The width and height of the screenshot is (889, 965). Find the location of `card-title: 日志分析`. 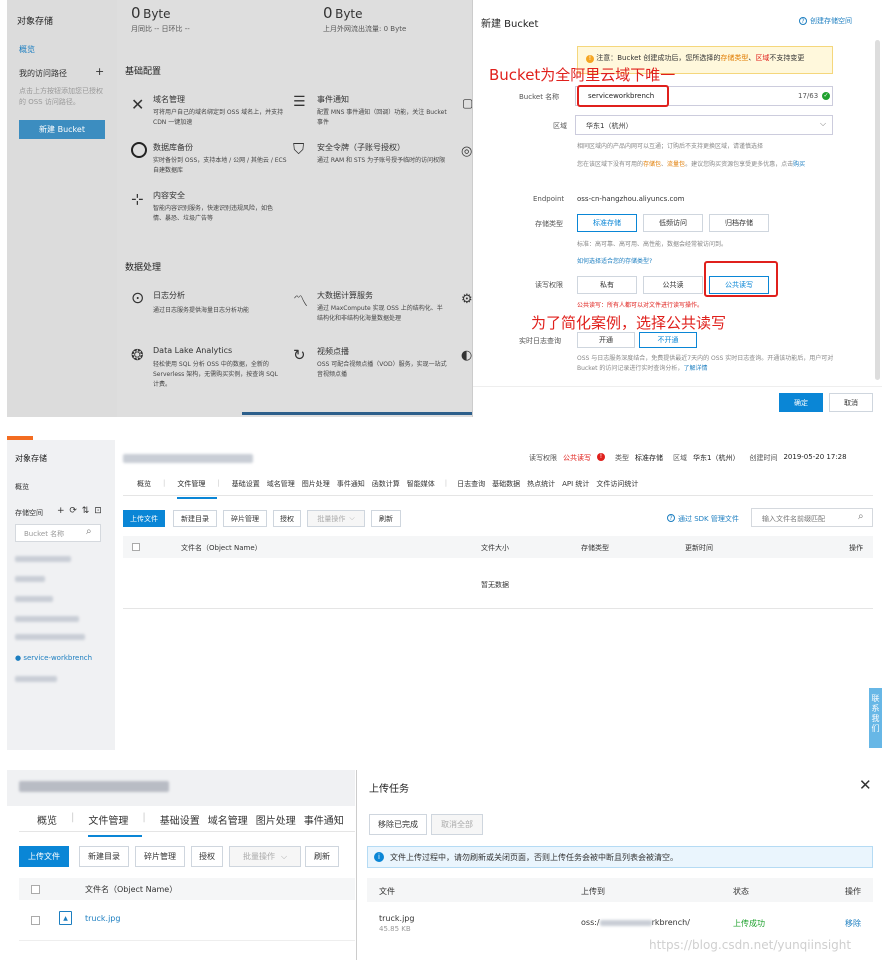

card-title: 日志分析 is located at coordinates (169, 295).